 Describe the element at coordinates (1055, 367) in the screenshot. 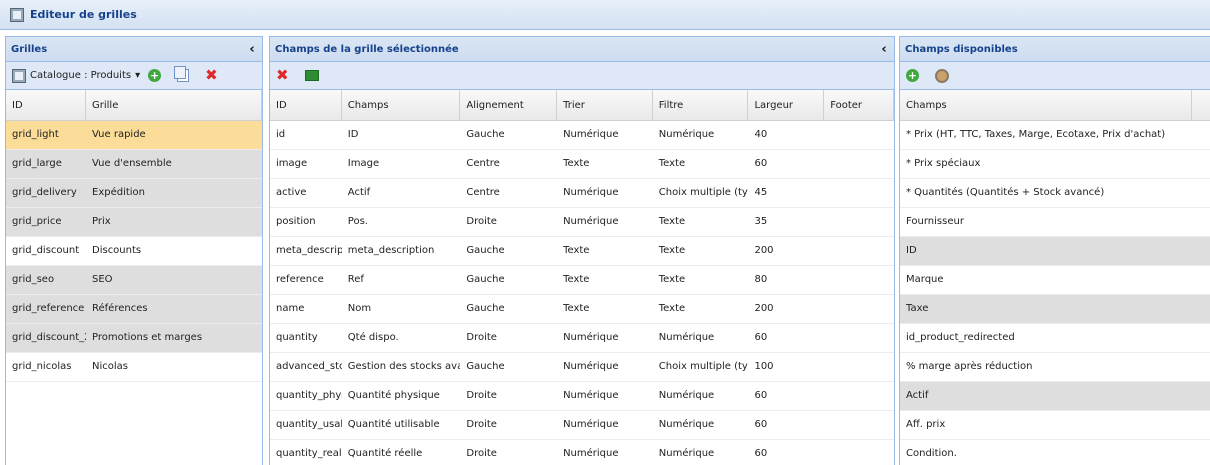

I see `list-item: % marge après réduction` at that location.